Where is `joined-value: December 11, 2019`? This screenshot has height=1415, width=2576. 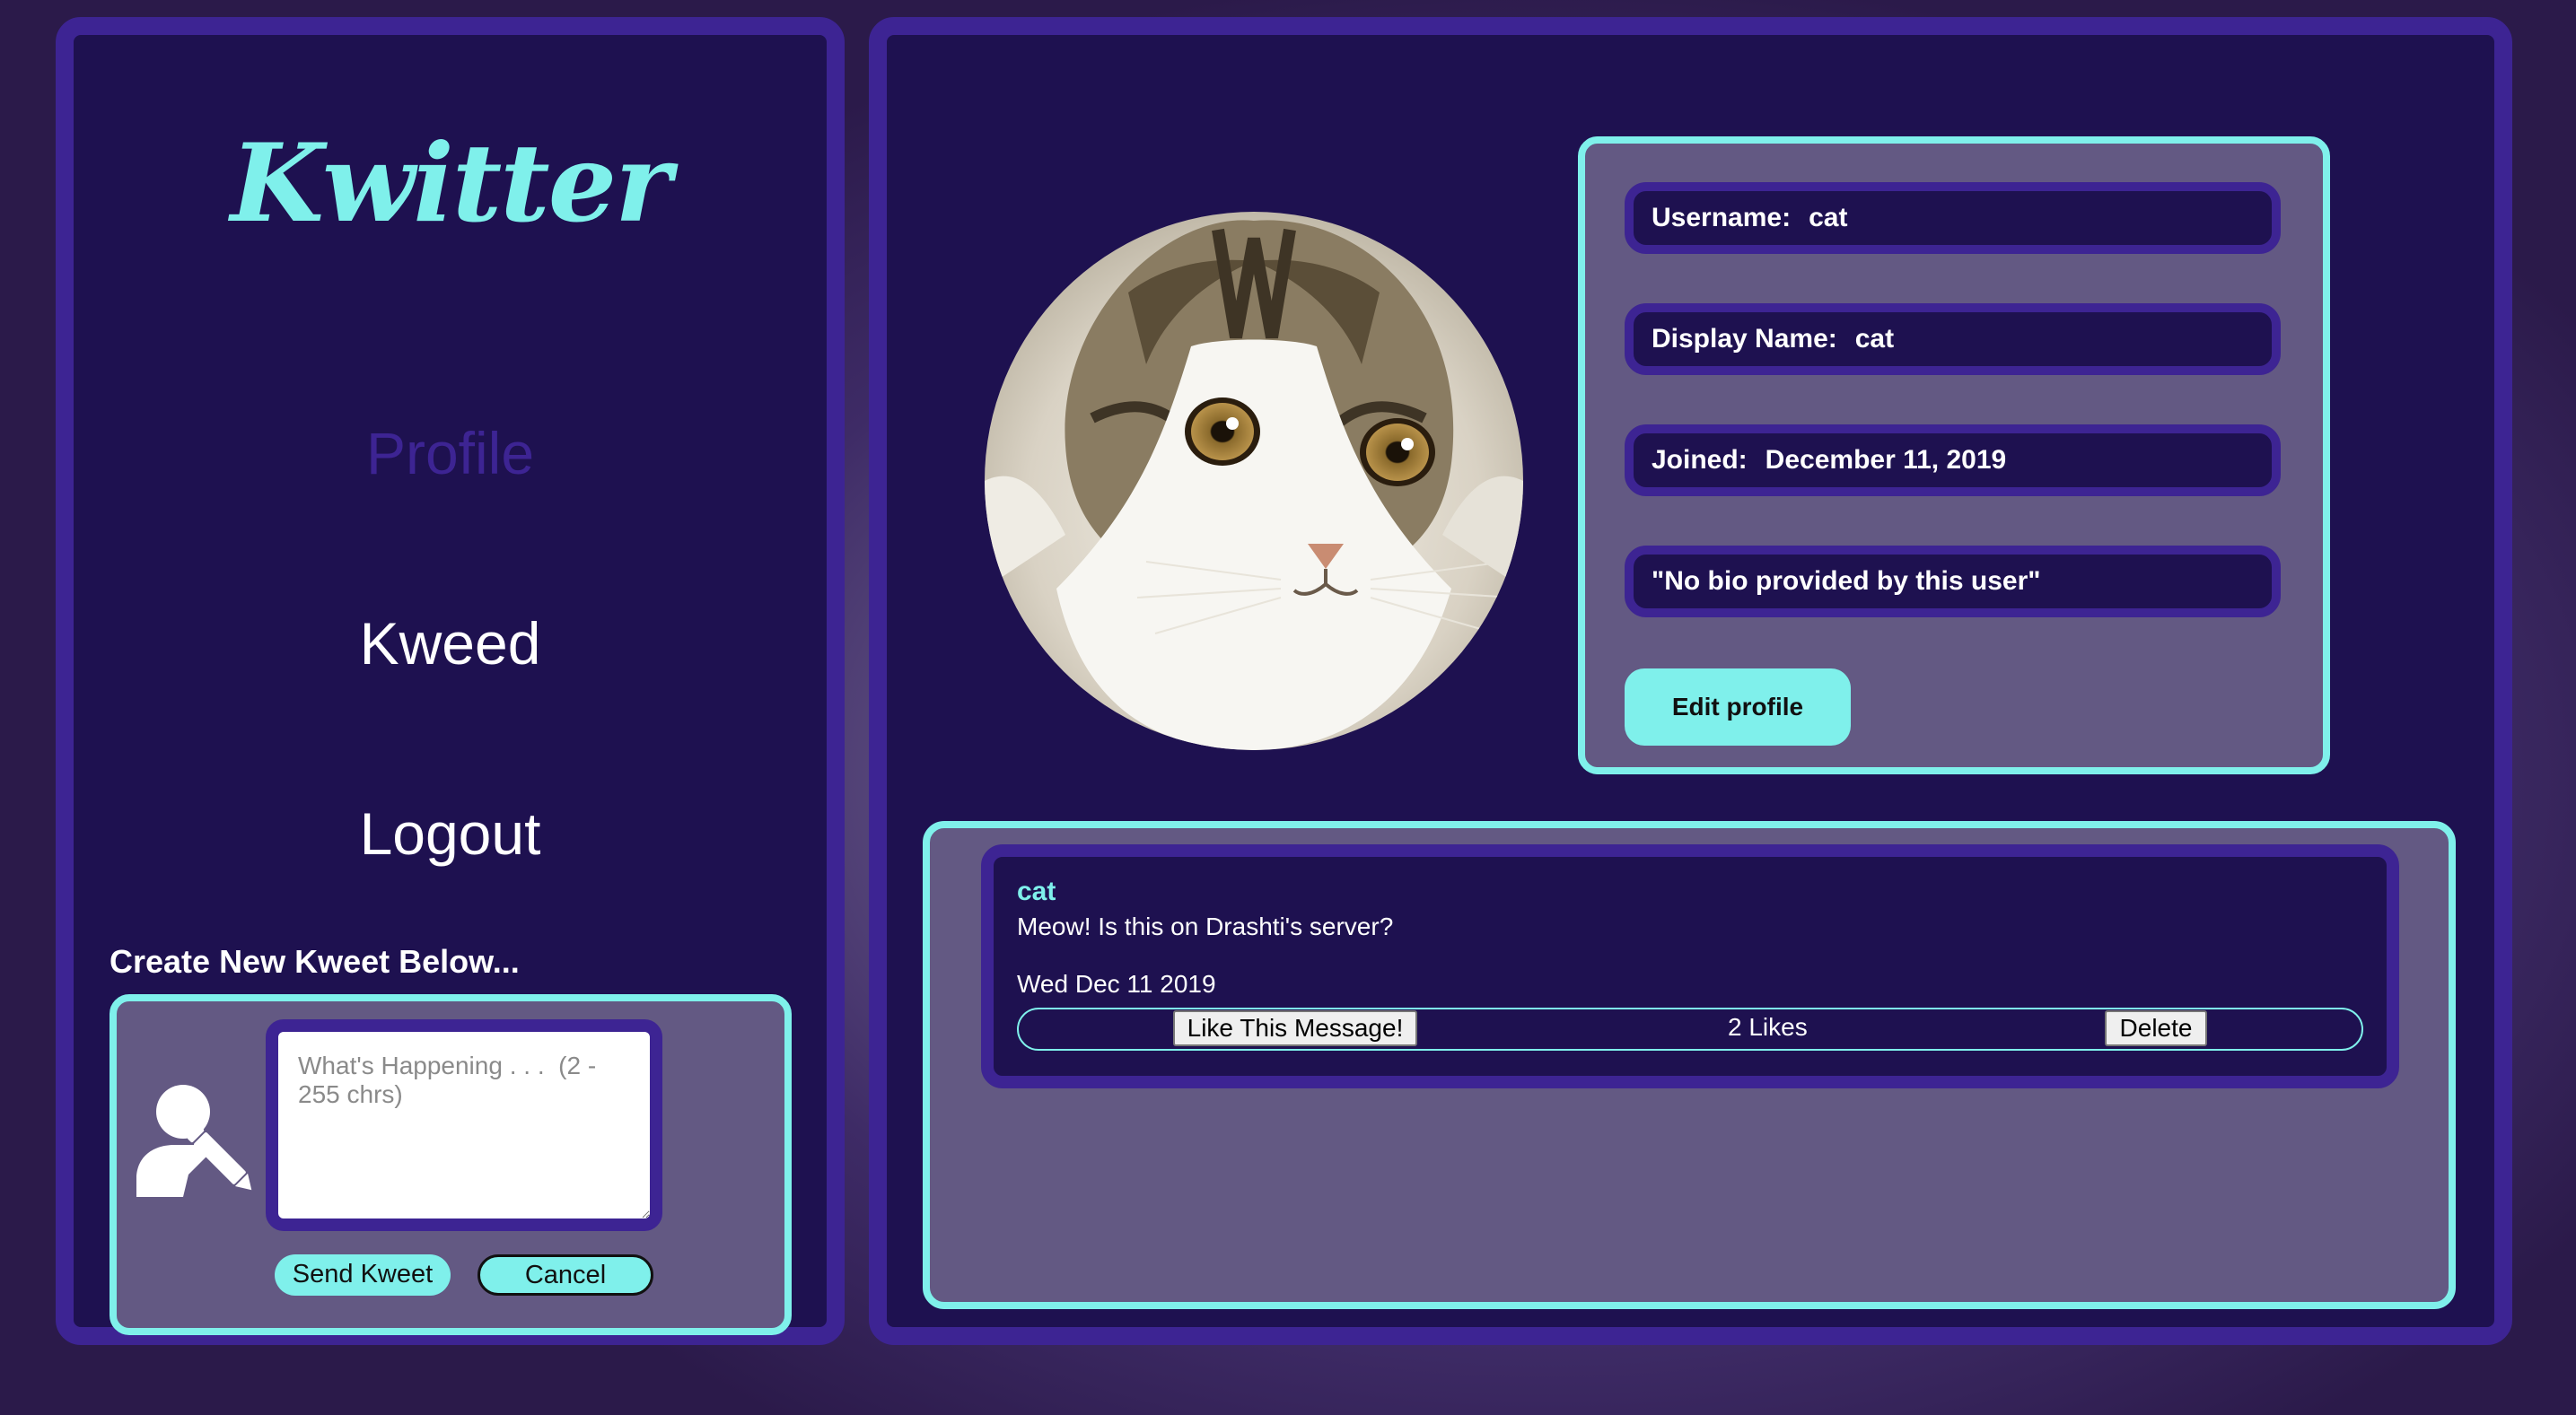 joined-value: December 11, 2019 is located at coordinates (1886, 460).